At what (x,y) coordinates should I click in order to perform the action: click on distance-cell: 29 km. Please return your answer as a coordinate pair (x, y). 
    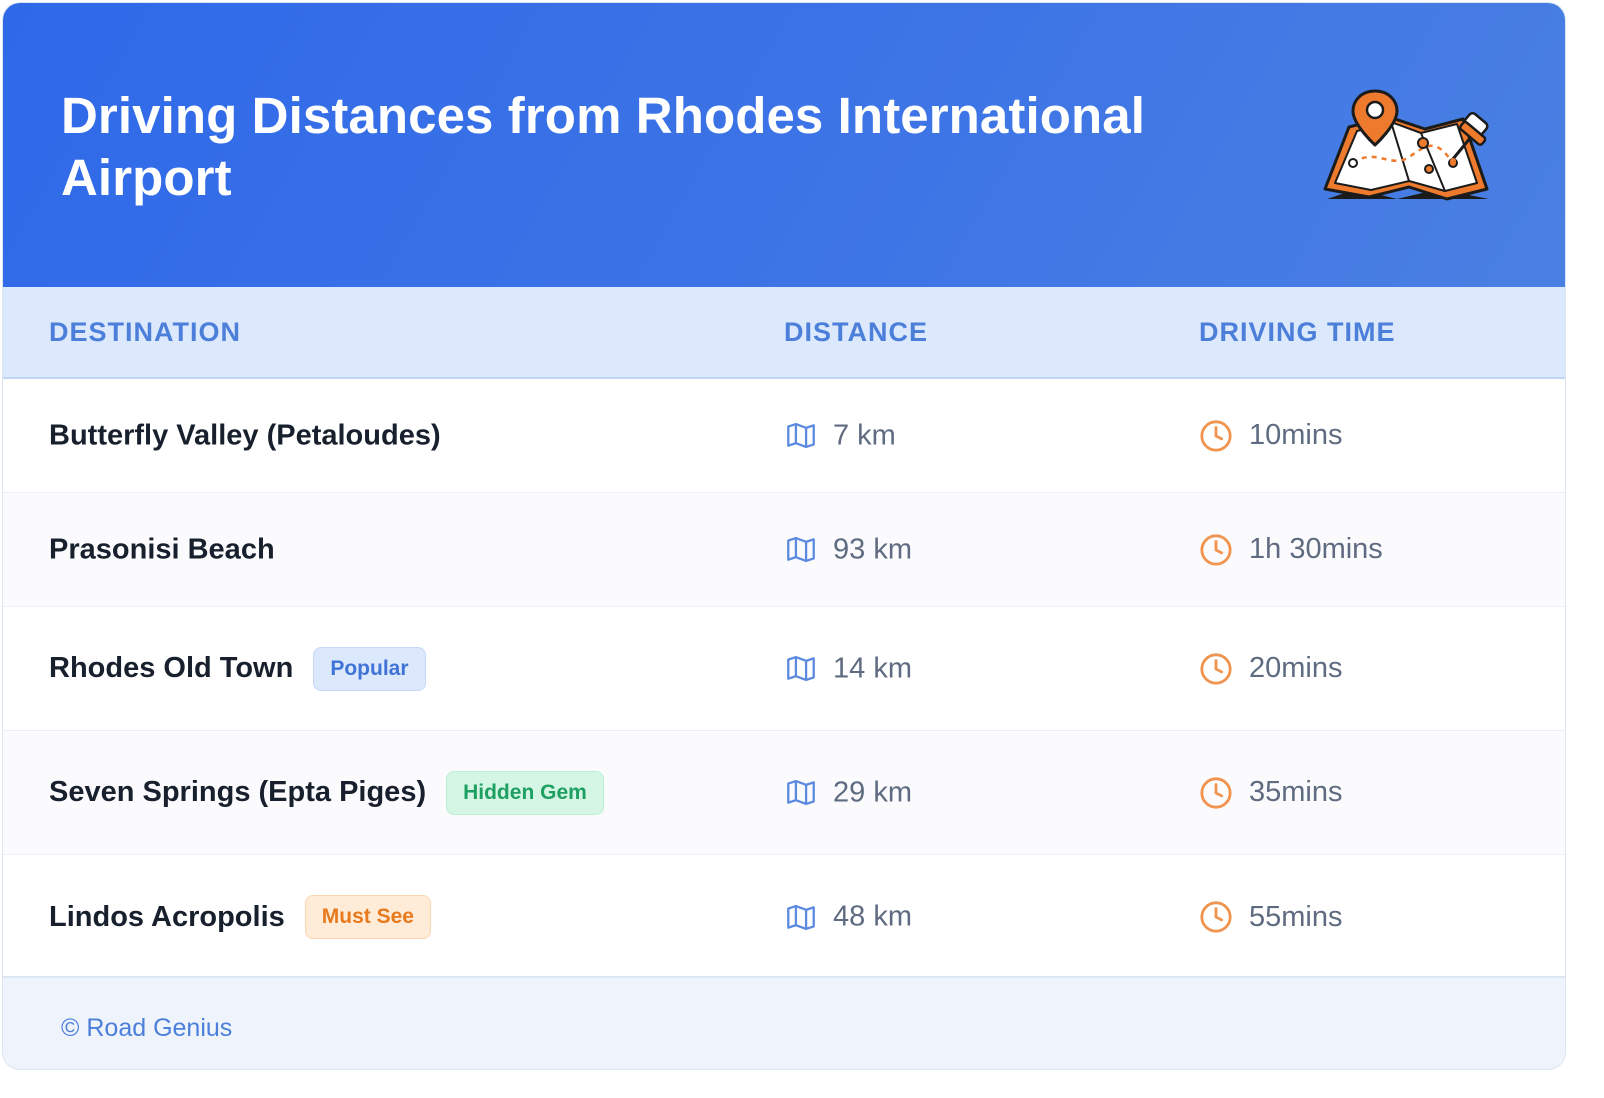
    Looking at the image, I should click on (848, 792).